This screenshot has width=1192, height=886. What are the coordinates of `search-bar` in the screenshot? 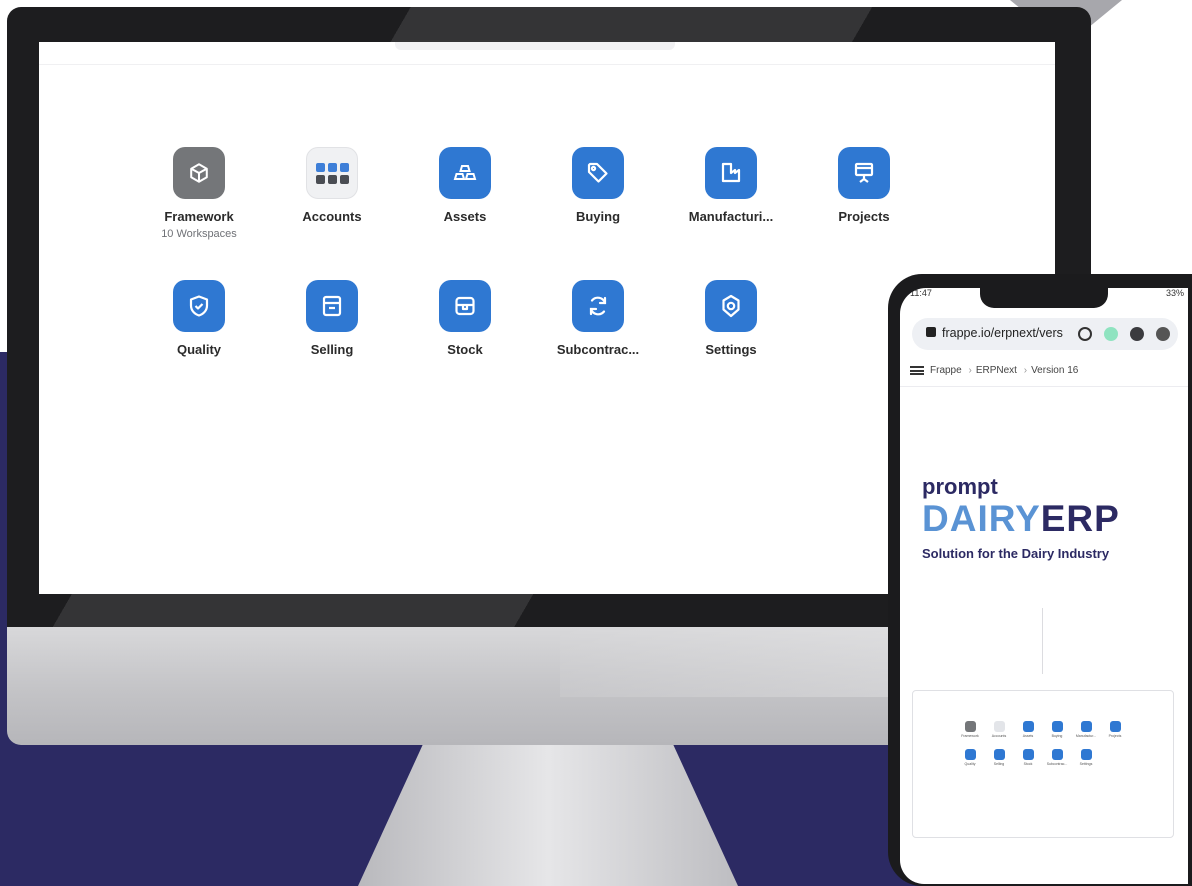 It's located at (535, 46).